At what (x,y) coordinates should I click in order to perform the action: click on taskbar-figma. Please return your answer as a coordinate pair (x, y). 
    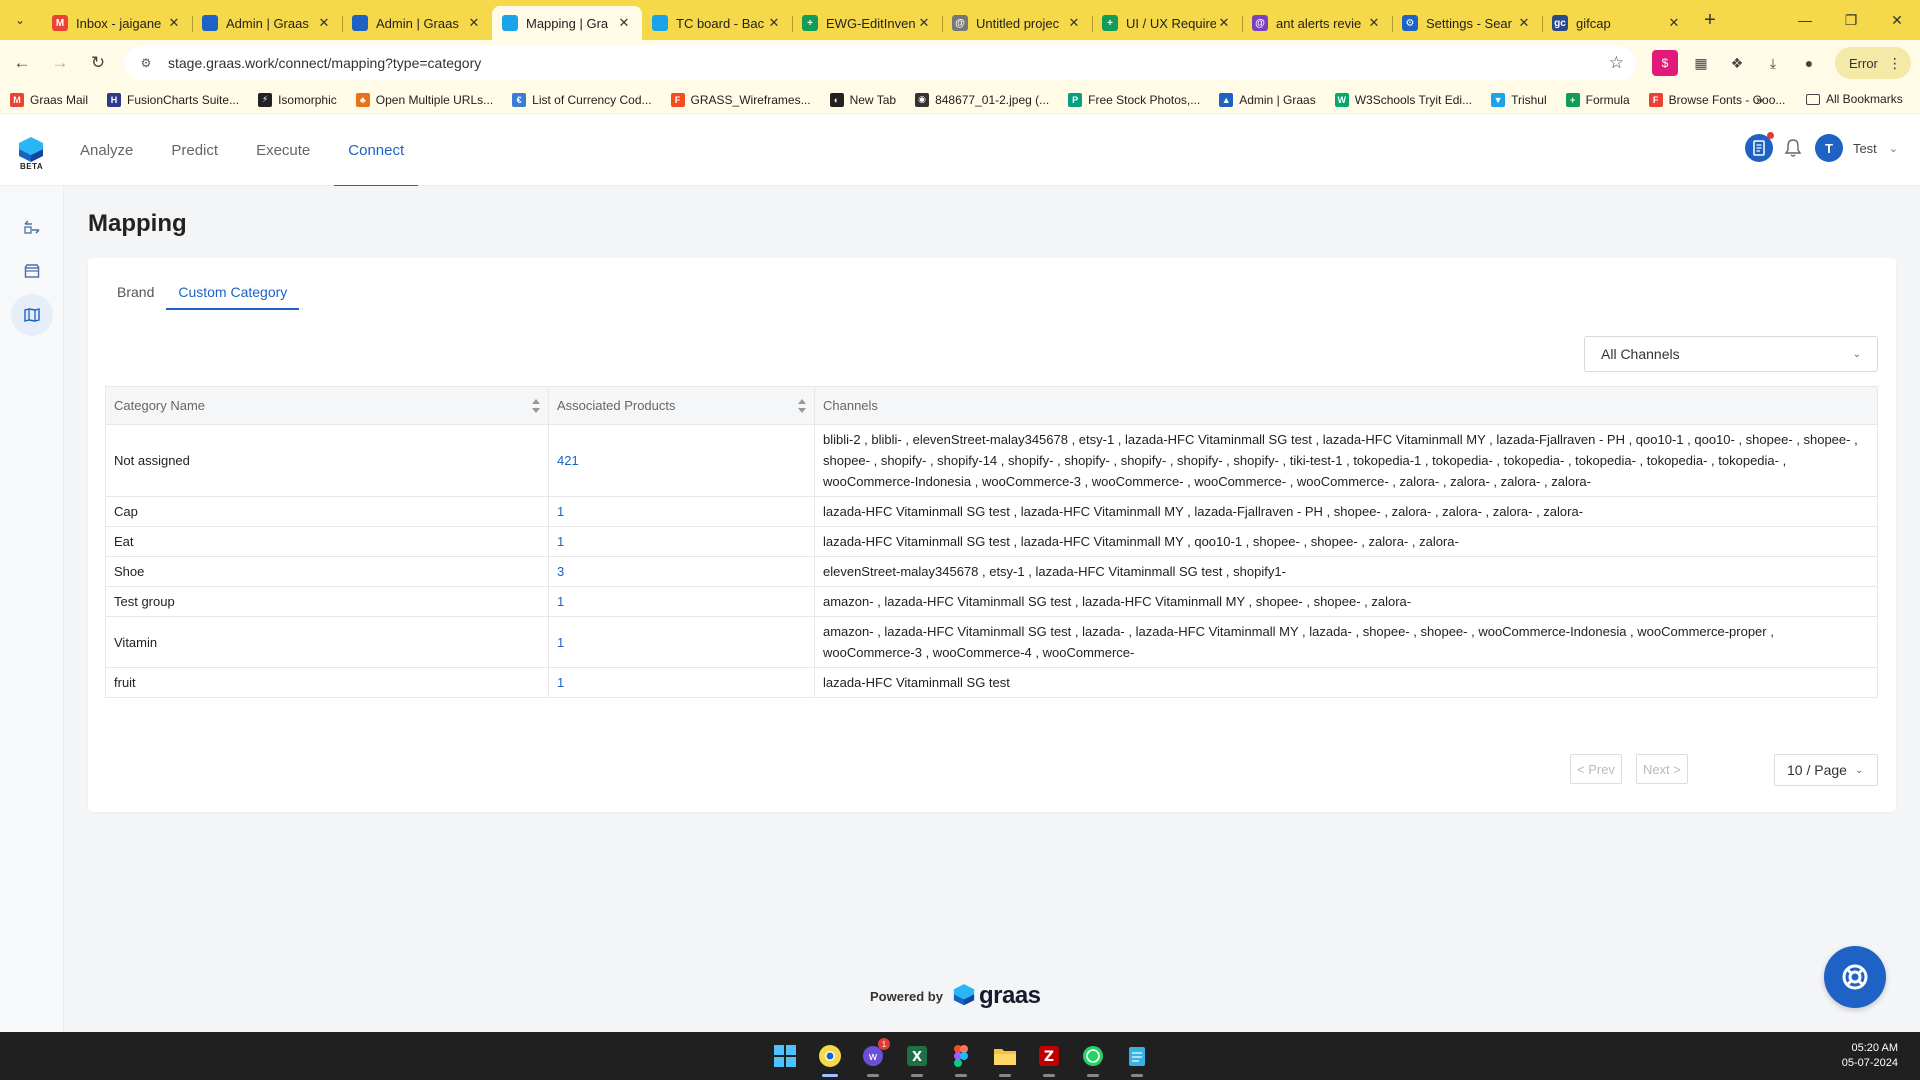
    Looking at the image, I should click on (961, 1059).